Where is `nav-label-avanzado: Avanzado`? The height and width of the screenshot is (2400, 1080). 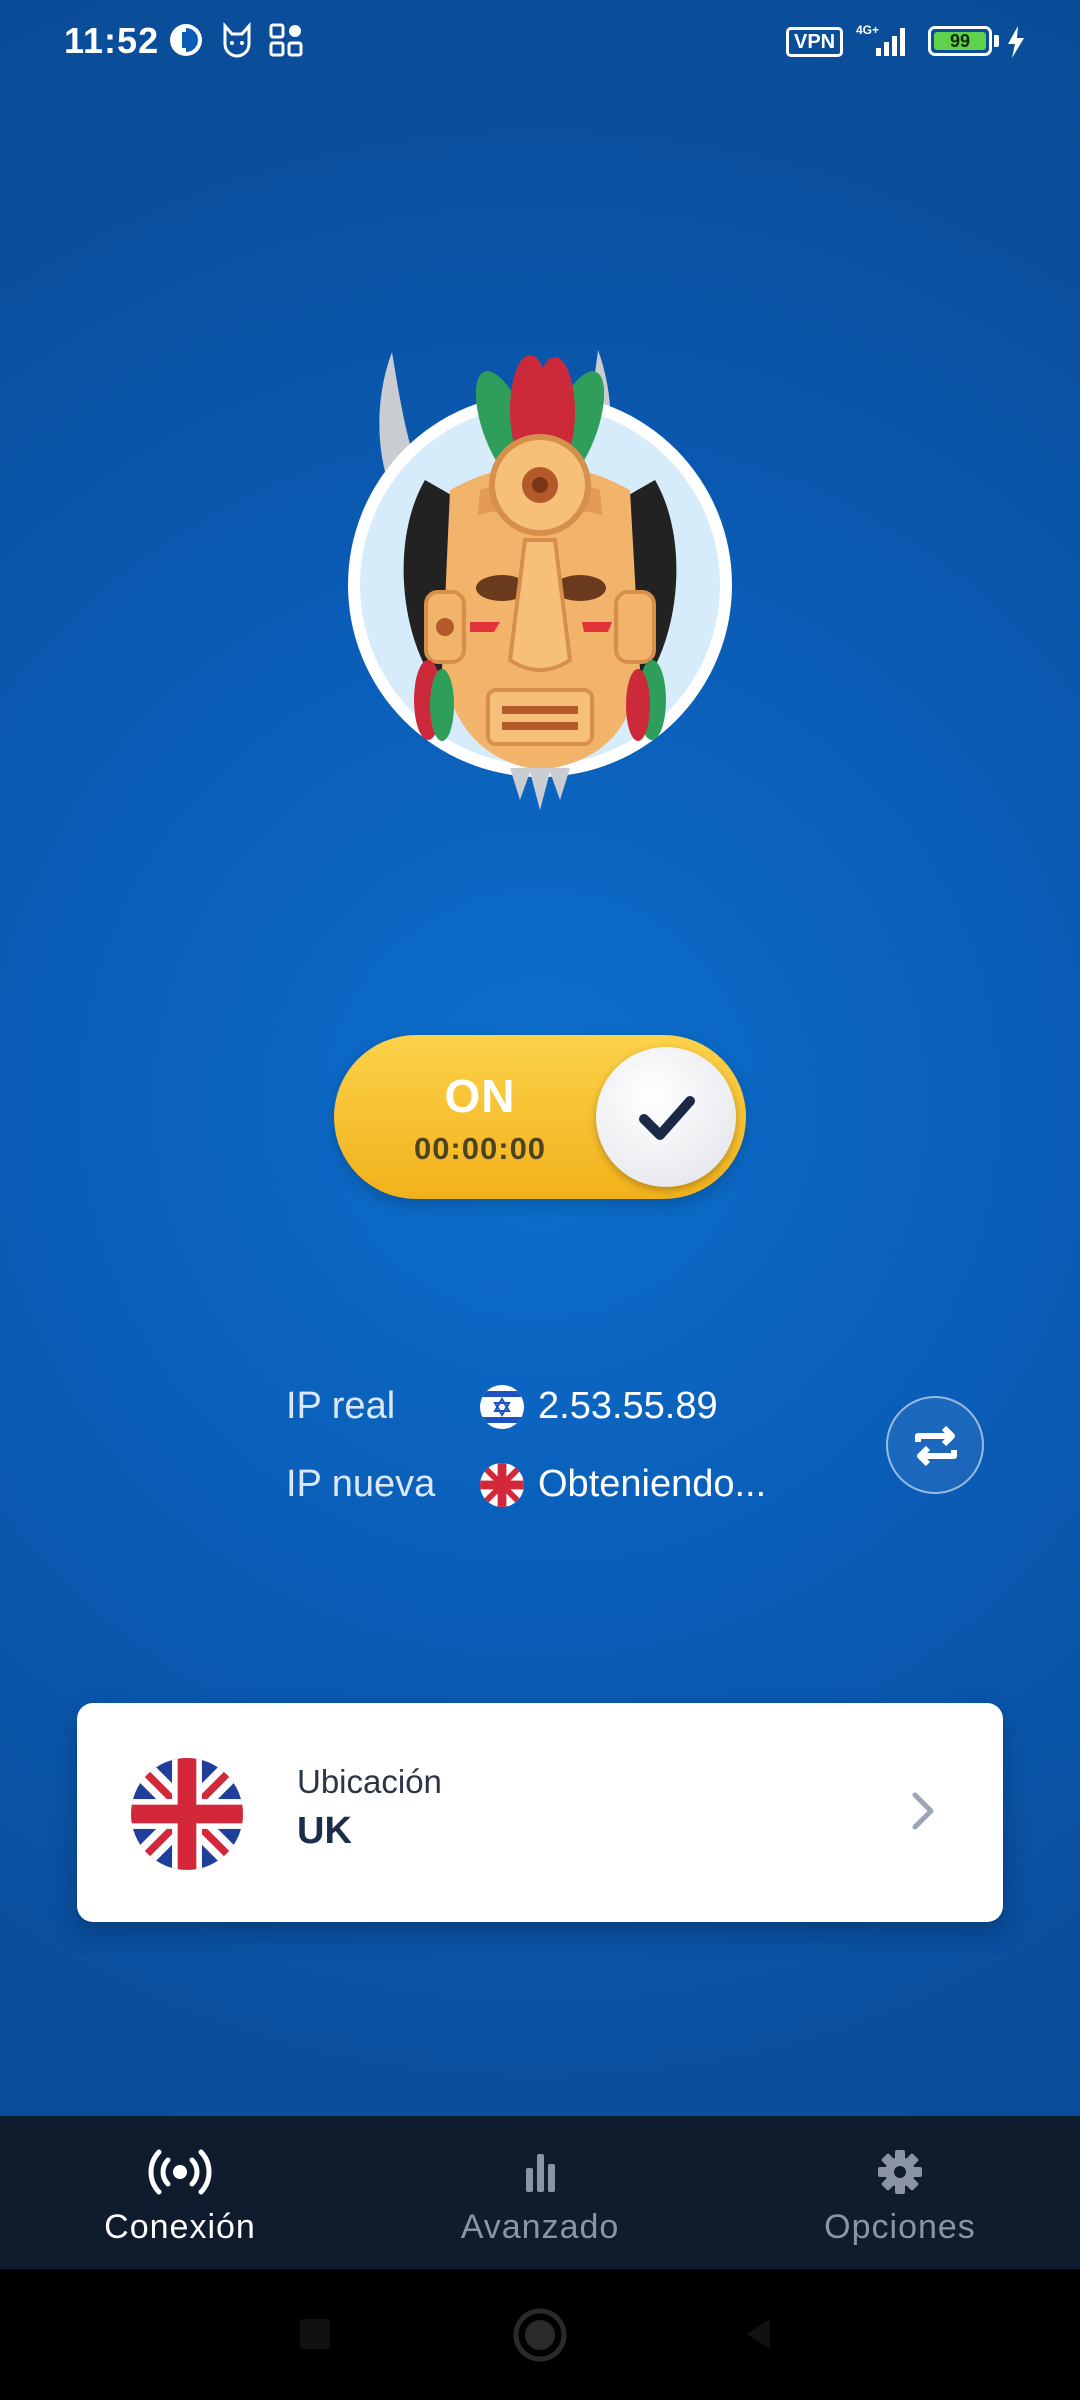 nav-label-avanzado: Avanzado is located at coordinates (540, 2227).